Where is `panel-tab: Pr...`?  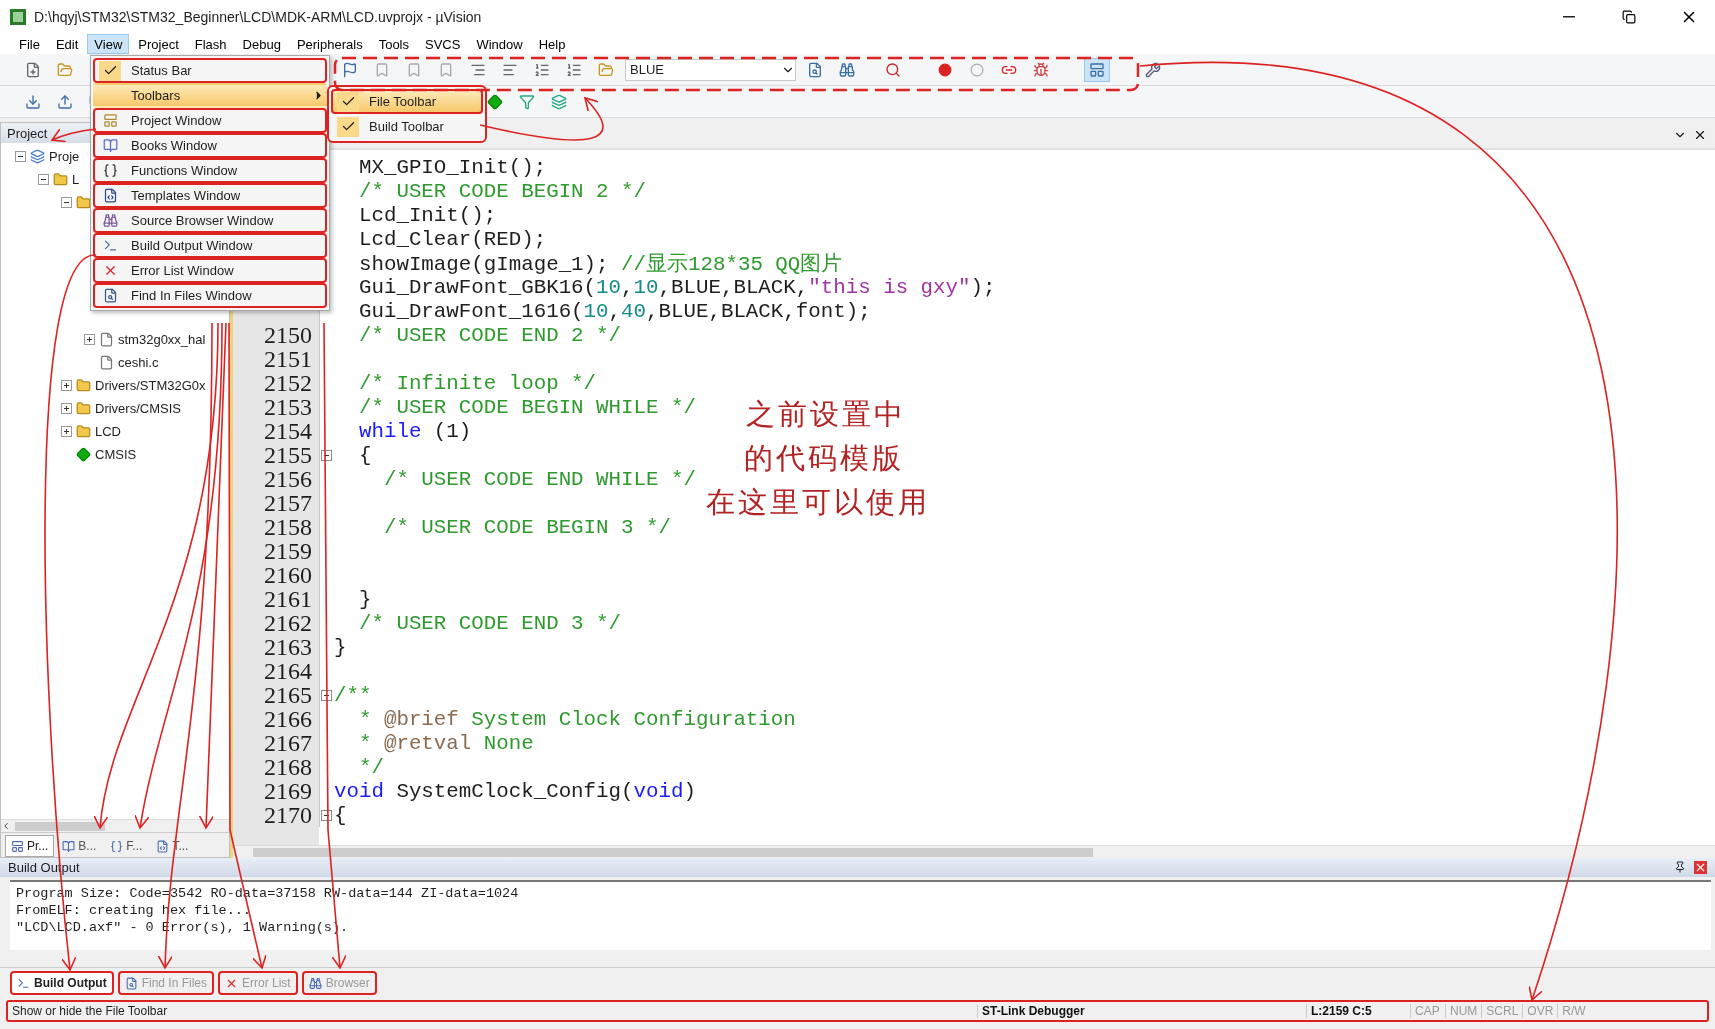
panel-tab: Pr... is located at coordinates (30, 846).